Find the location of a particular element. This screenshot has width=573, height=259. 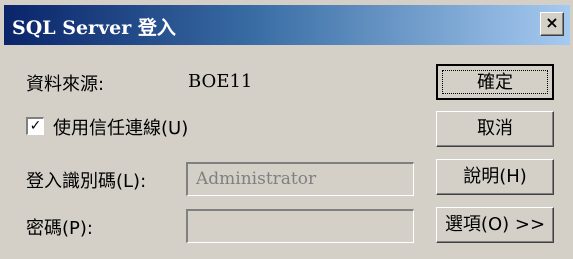

close-button: × is located at coordinates (552, 24).